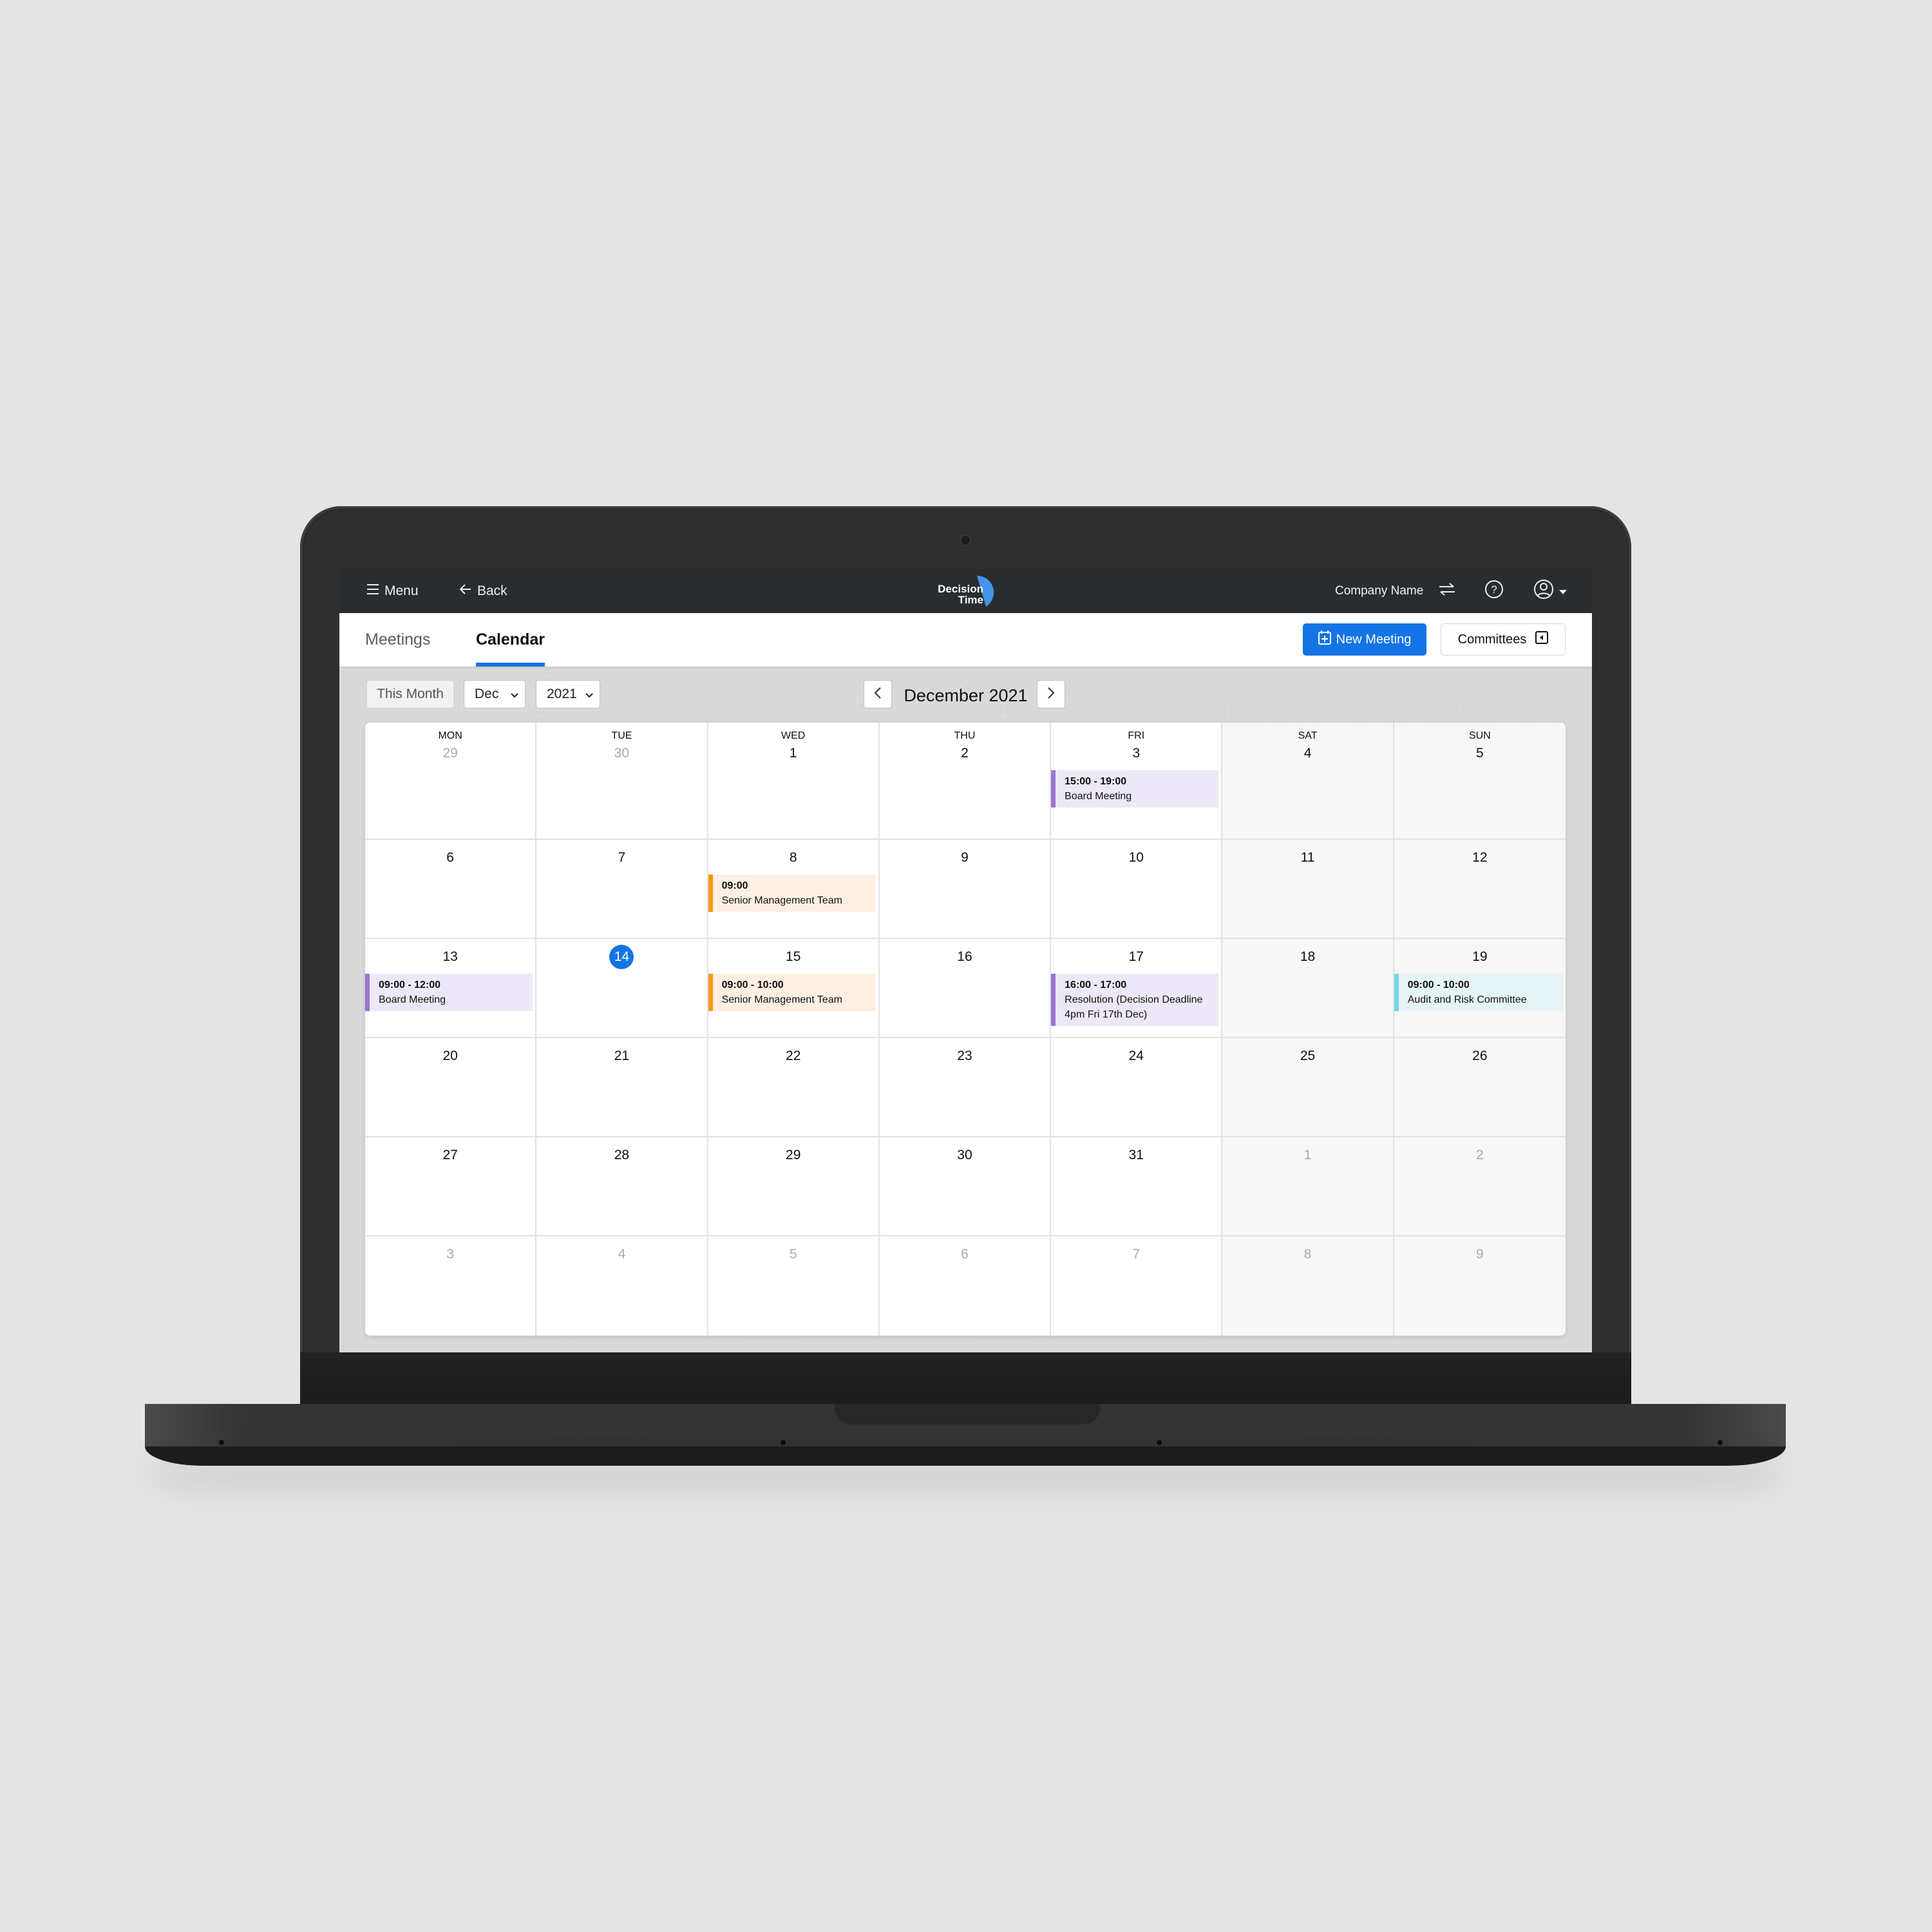  What do you see at coordinates (487, 694) in the screenshot?
I see `month-select-value: Dec` at bounding box center [487, 694].